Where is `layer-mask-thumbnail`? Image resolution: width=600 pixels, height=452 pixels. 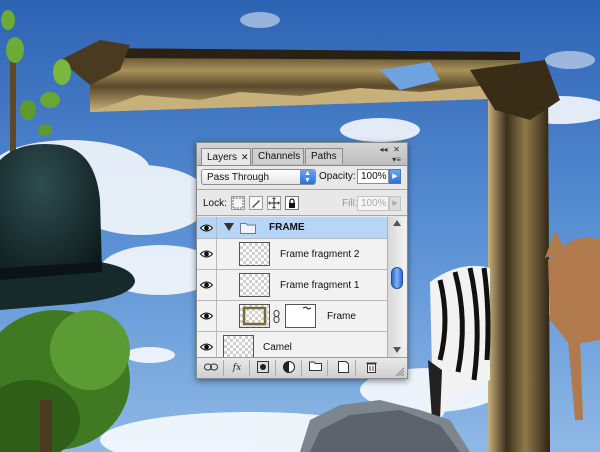 layer-mask-thumbnail is located at coordinates (300, 316).